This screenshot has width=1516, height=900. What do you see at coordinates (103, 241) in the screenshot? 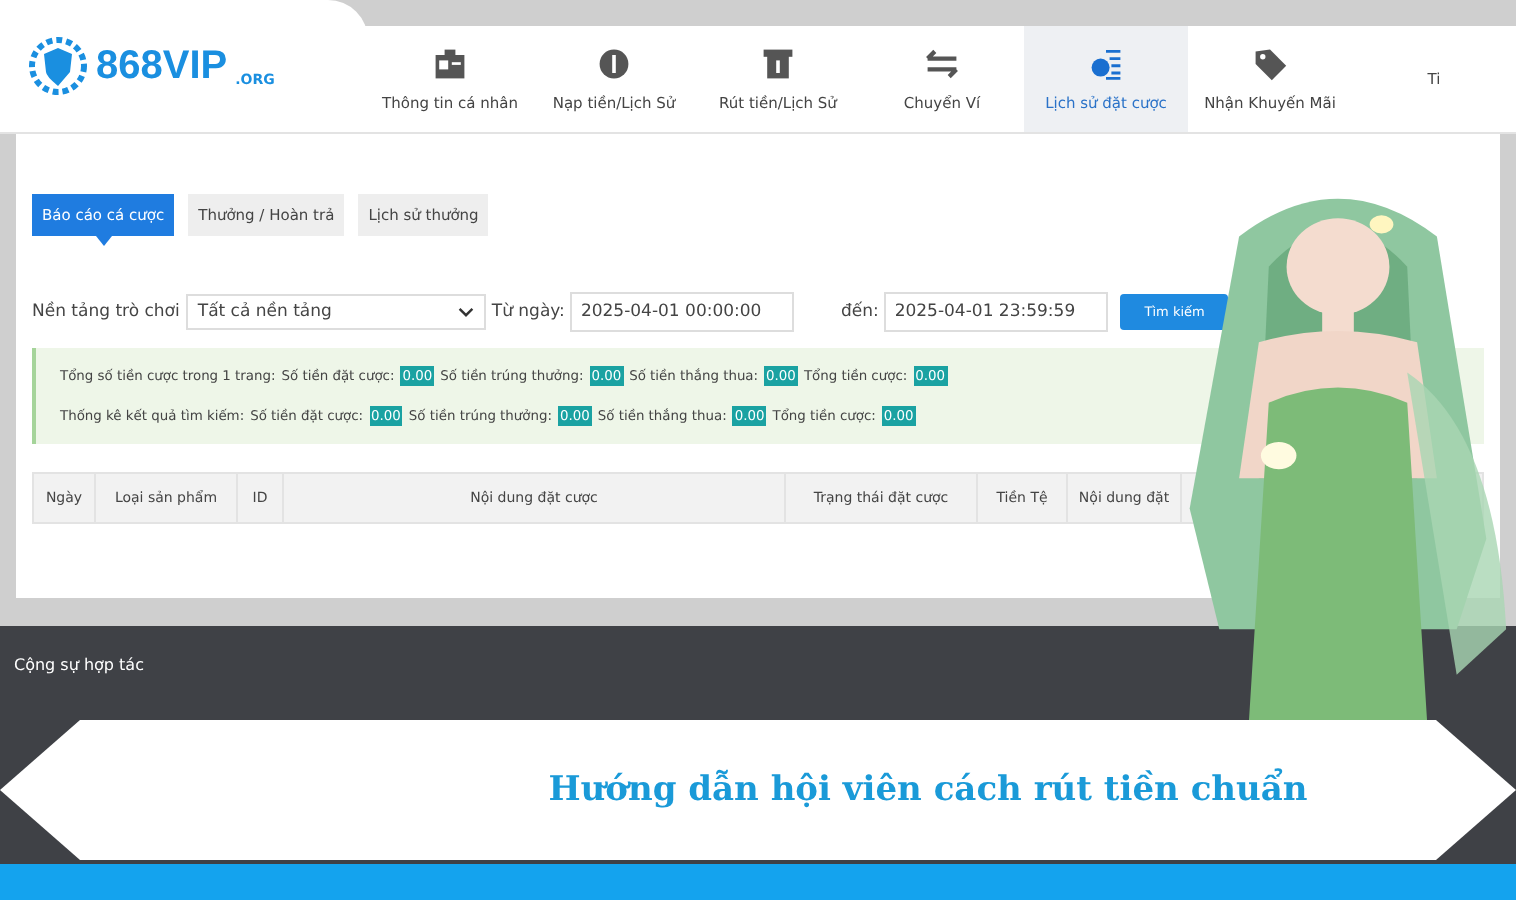
I see `pointer-icon` at bounding box center [103, 241].